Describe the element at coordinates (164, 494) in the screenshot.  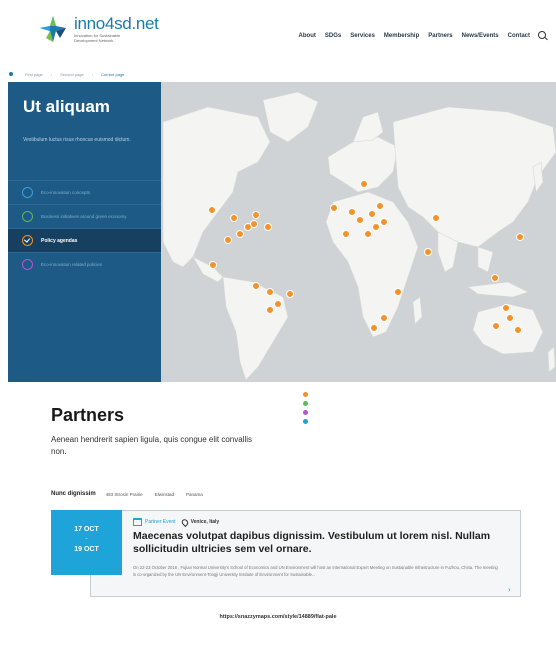
I see `filter-elwinstad: Elwinstad` at that location.